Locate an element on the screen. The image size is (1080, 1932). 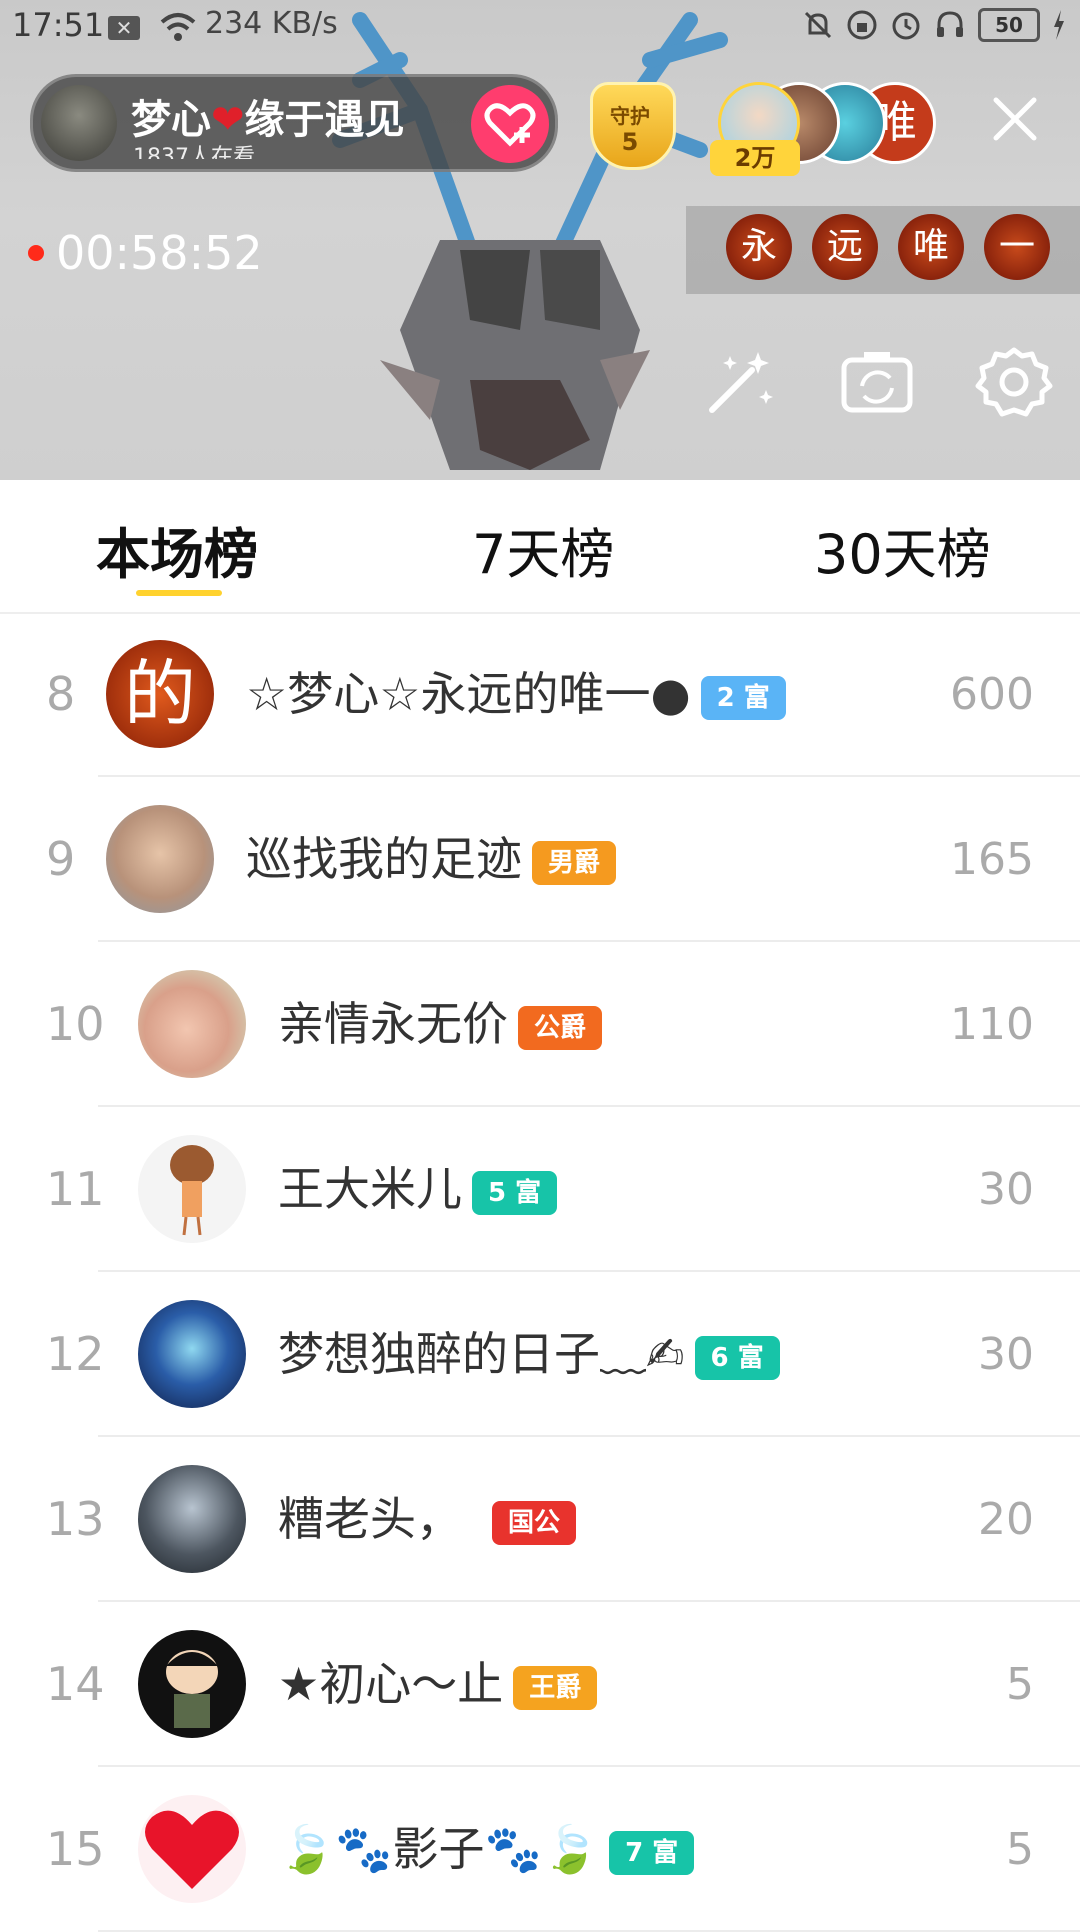
follow-button is located at coordinates (510, 124).